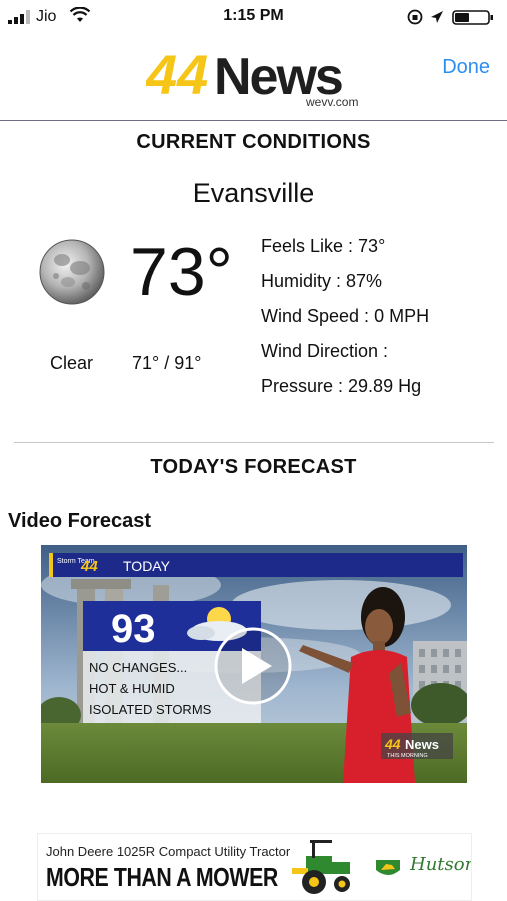  Describe the element at coordinates (72, 272) in the screenshot. I see `moon-icon` at that location.